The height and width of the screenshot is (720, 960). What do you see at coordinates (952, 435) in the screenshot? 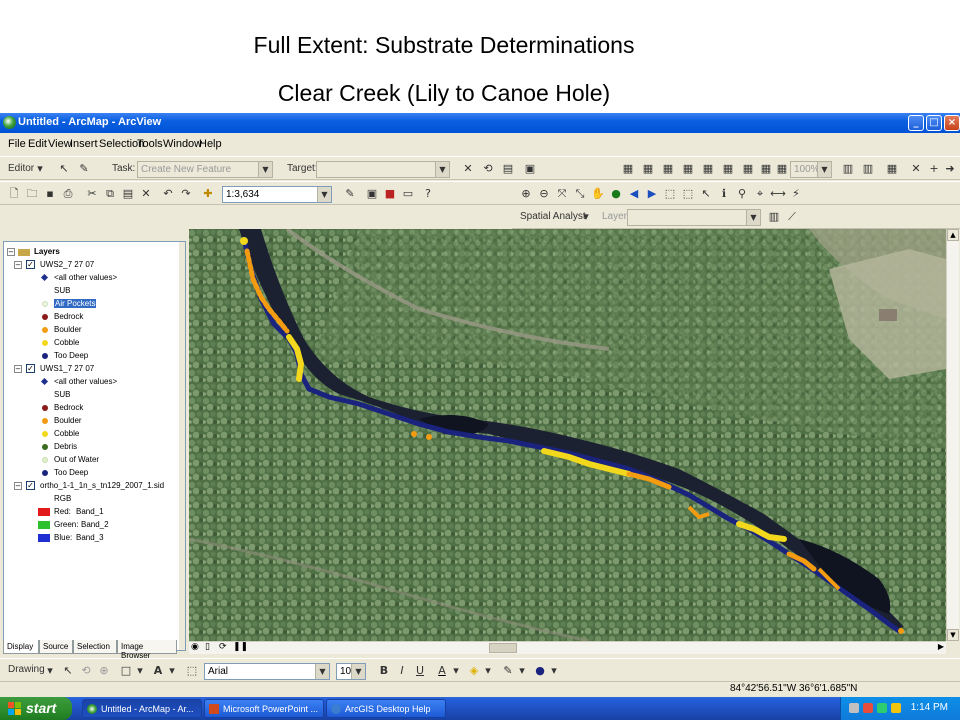
I see `map-vertical-scrollbar: ▲ ▼` at bounding box center [952, 435].